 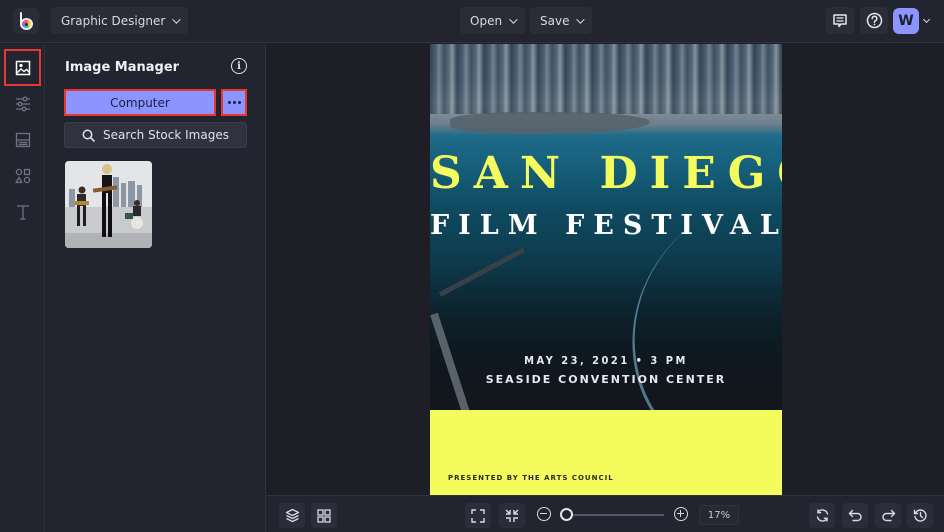 I want to click on city-skyline-image, so click(x=606, y=79).